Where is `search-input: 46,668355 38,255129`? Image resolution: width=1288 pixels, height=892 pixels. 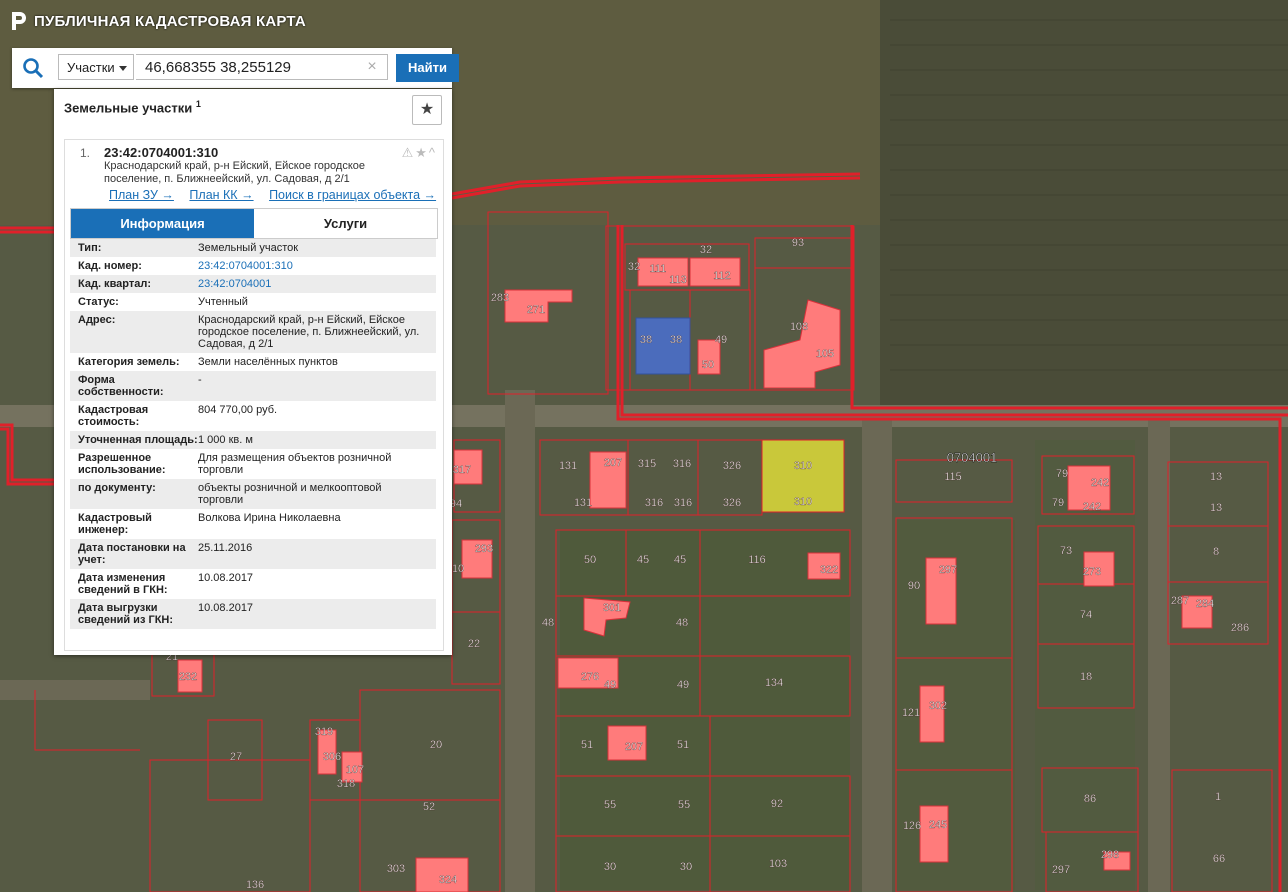
search-input: 46,668355 38,255129 is located at coordinates (262, 67).